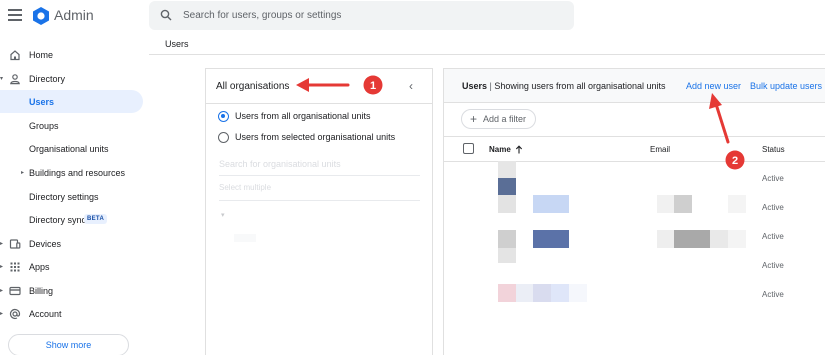 The image size is (825, 355). I want to click on sidebar-item-home: Home, so click(71, 54).